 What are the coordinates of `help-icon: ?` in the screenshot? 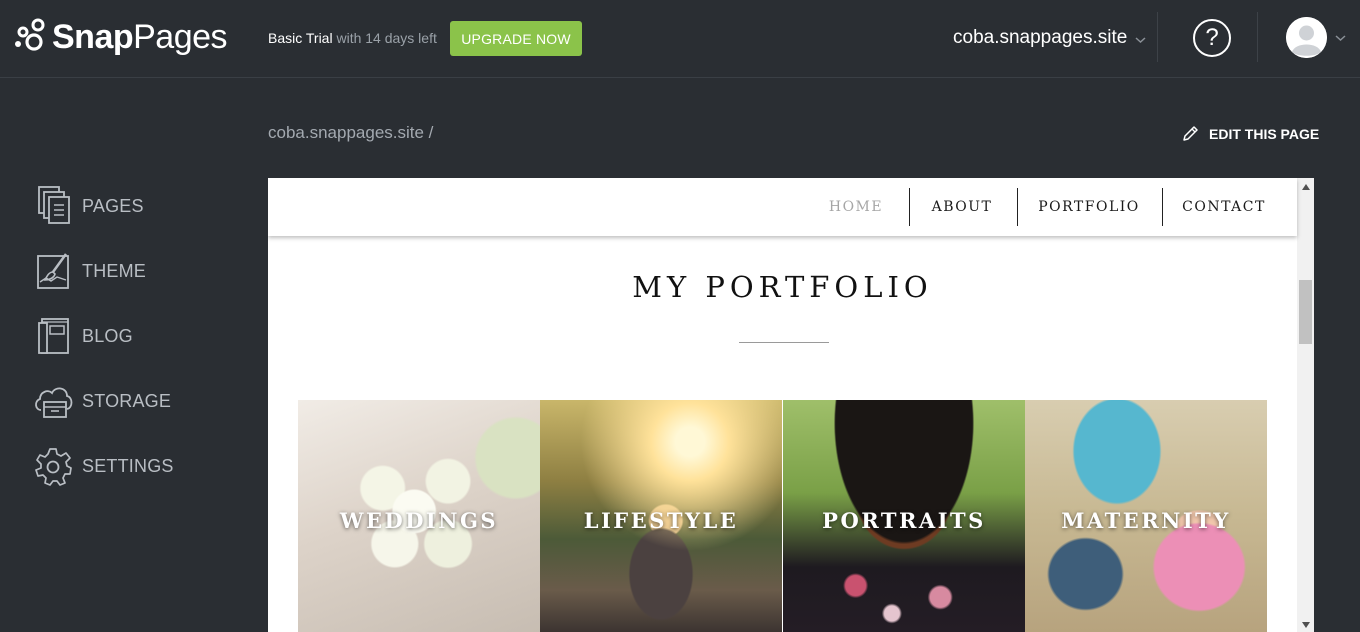 It's located at (1212, 37).